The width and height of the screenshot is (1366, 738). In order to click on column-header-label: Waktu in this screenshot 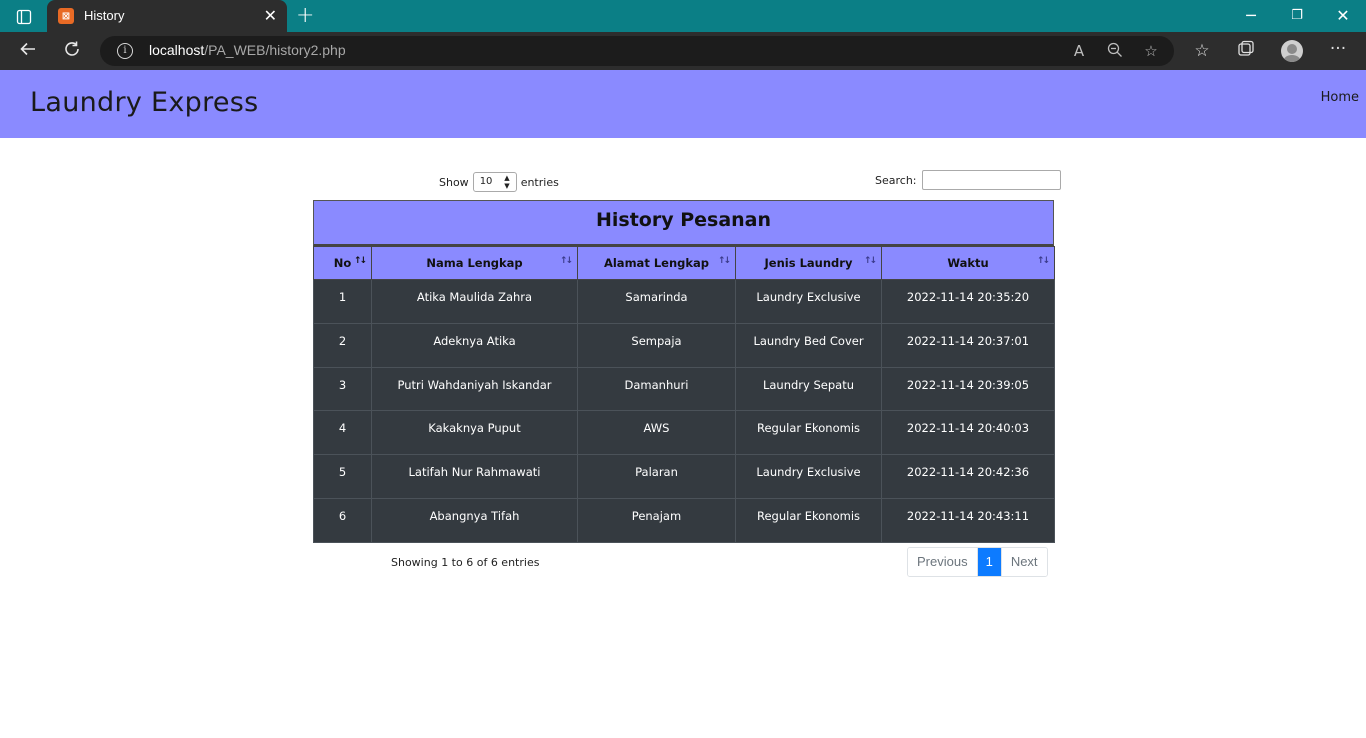, I will do `click(968, 263)`.